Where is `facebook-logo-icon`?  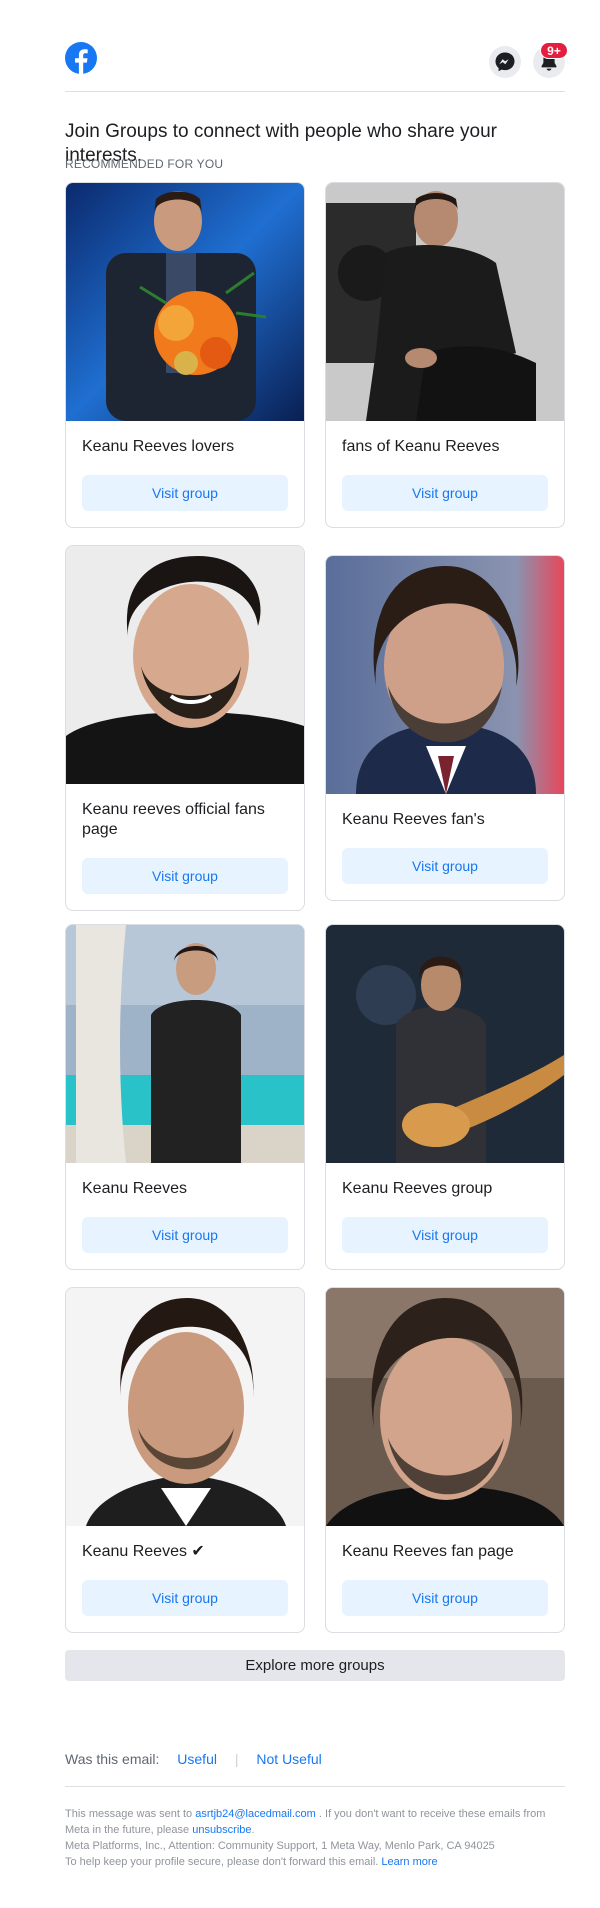 facebook-logo-icon is located at coordinates (81, 58).